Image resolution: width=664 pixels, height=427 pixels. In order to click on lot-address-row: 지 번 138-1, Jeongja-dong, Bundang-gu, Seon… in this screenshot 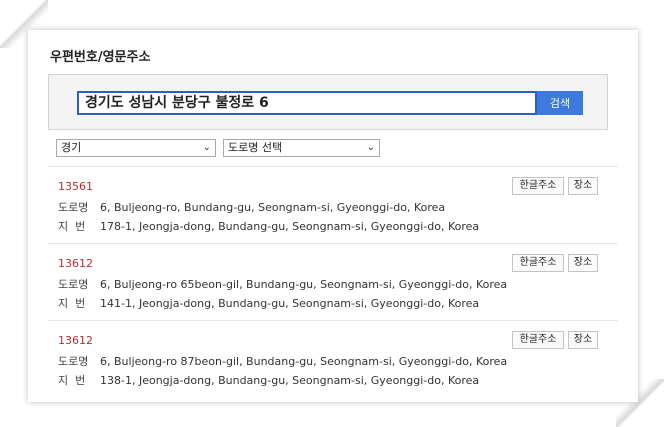, I will do `click(268, 380)`.